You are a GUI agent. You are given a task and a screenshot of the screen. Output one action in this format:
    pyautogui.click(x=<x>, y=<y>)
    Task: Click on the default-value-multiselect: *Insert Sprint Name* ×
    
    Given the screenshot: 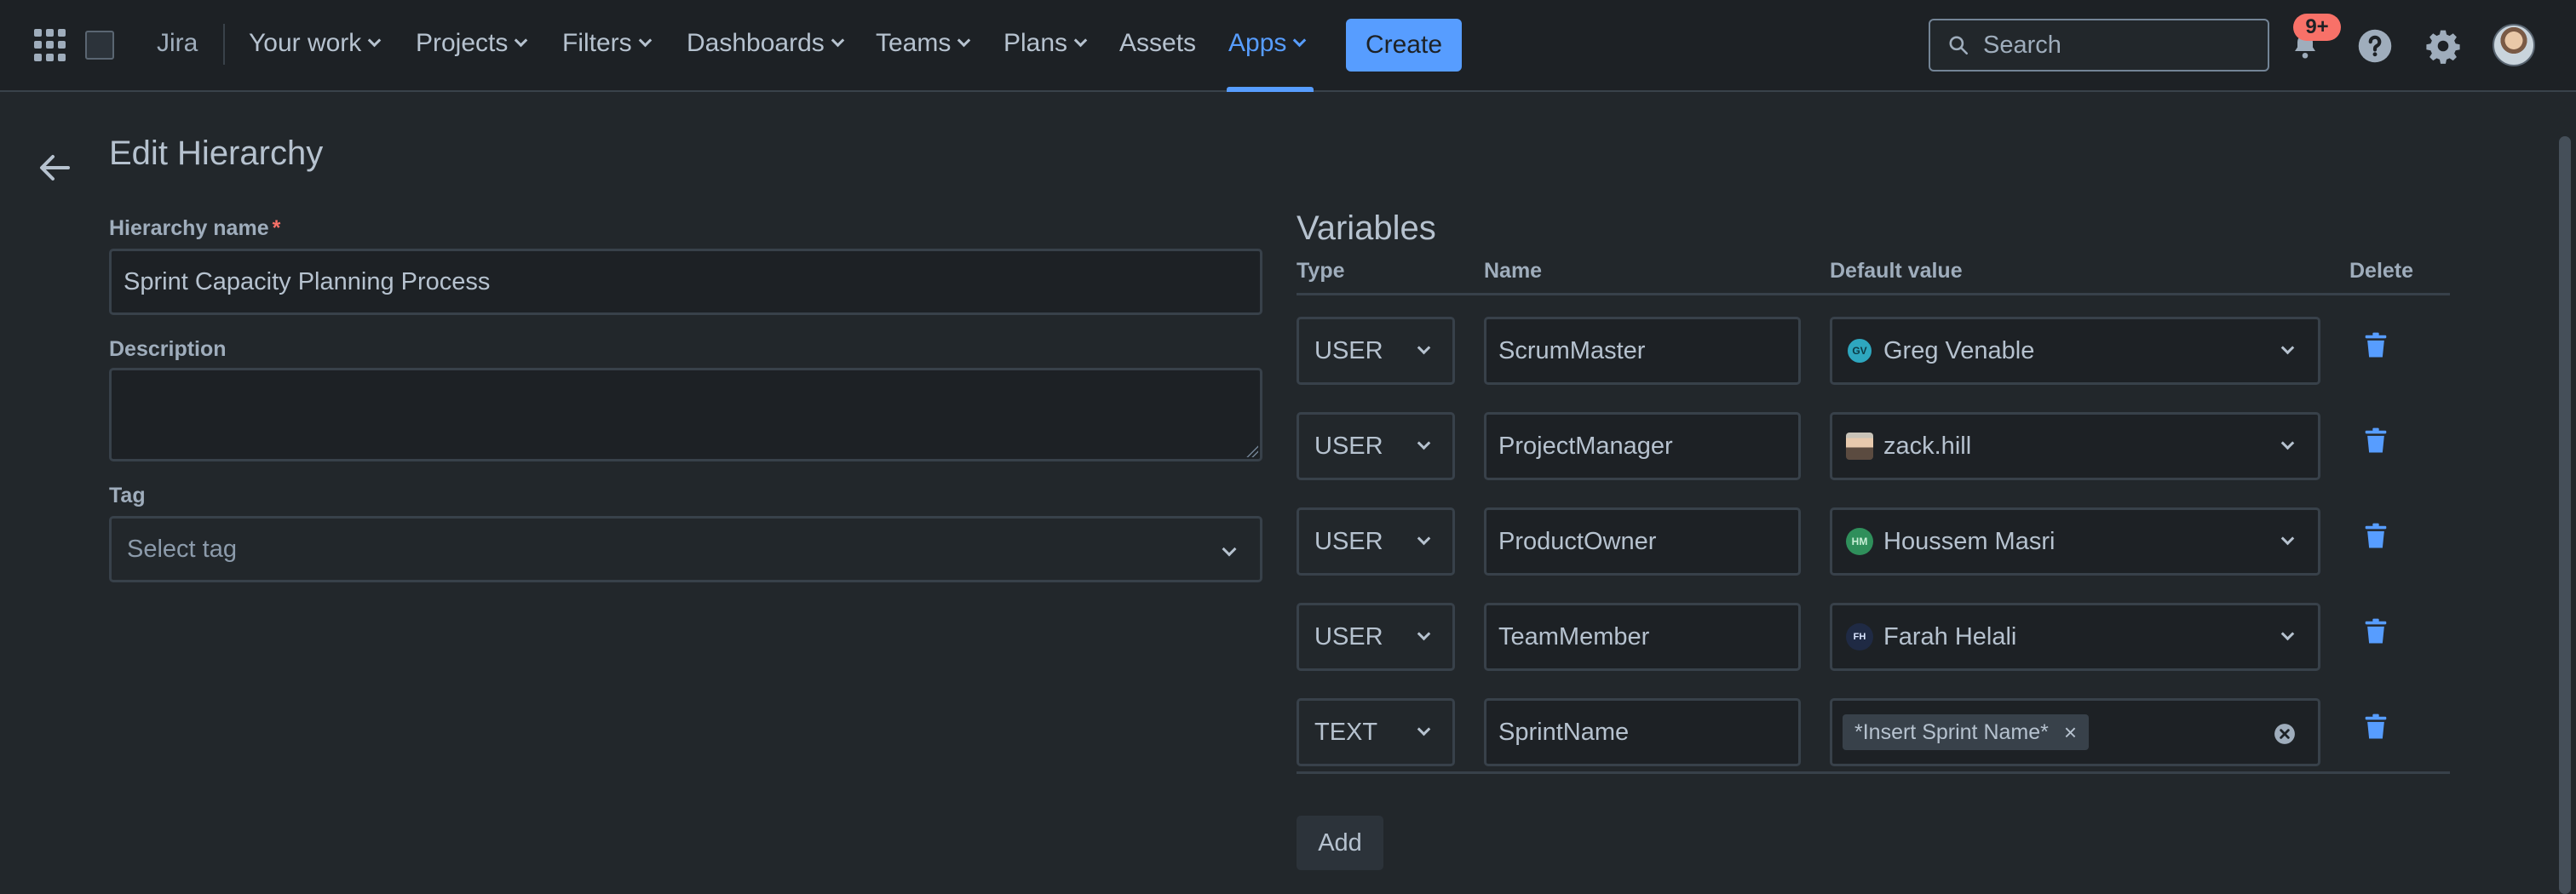 What is the action you would take?
    pyautogui.click(x=2075, y=732)
    